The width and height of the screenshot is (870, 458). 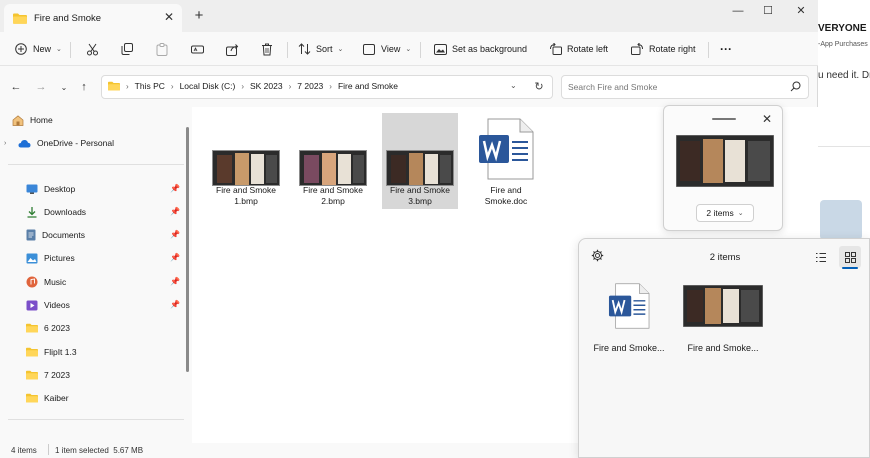 What do you see at coordinates (844, 75) in the screenshot?
I see `background-window-text: u need it. Dr` at bounding box center [844, 75].